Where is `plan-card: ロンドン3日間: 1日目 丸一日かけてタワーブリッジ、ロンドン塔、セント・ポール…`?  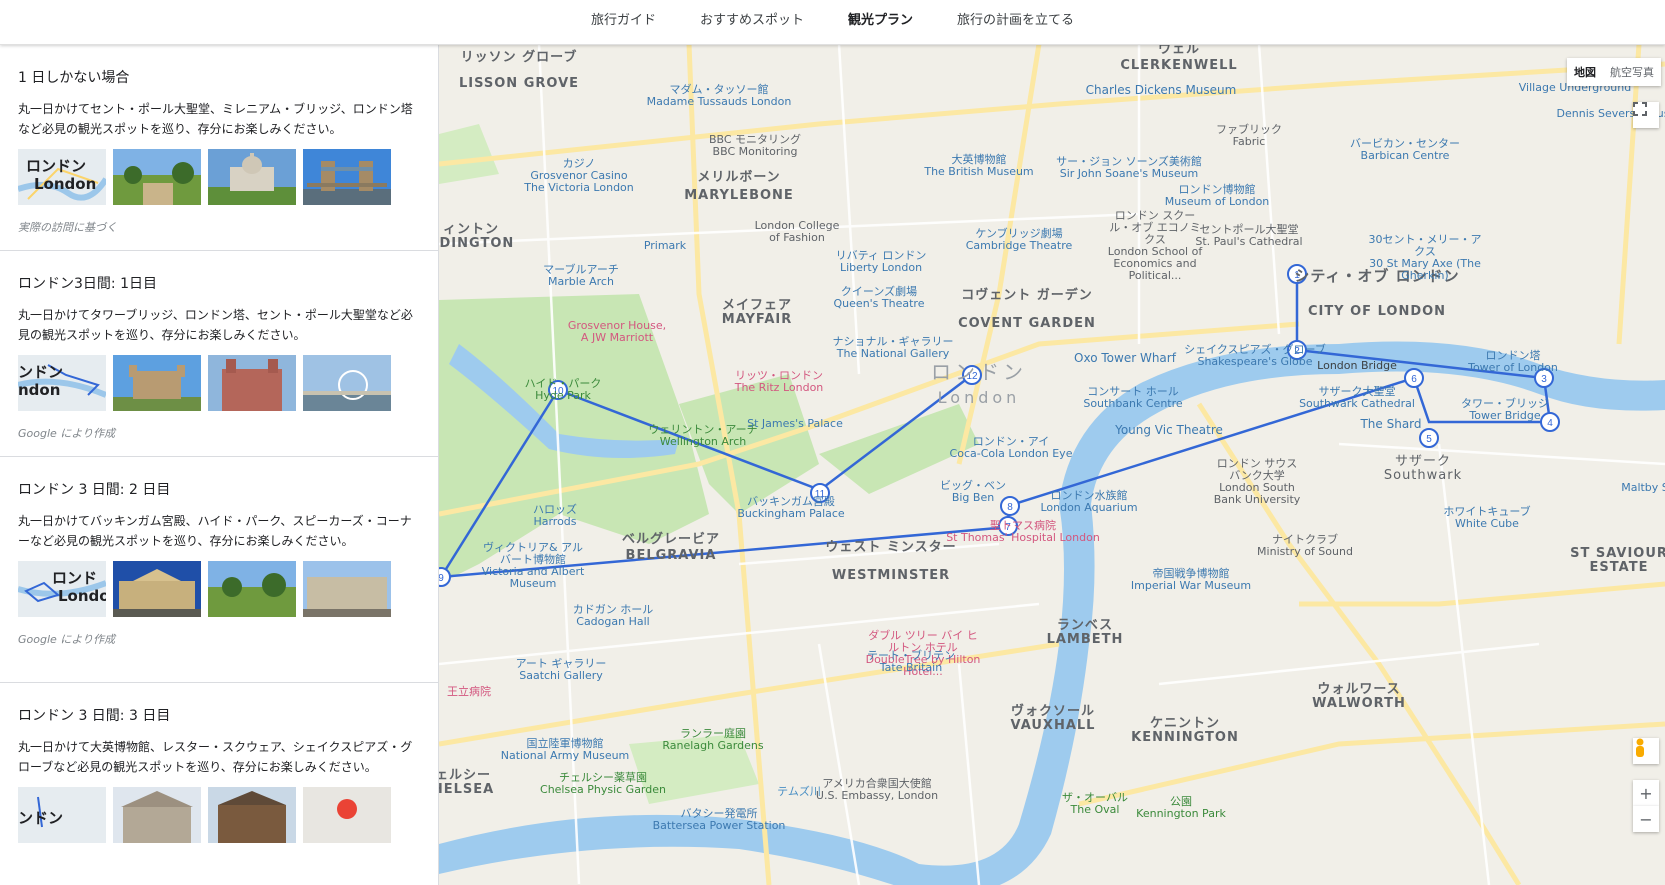
plan-card: ロンドン3日間: 1日目 丸一日かけてタワーブリッジ、ロンドン塔、セント・ポール… is located at coordinates (219, 354).